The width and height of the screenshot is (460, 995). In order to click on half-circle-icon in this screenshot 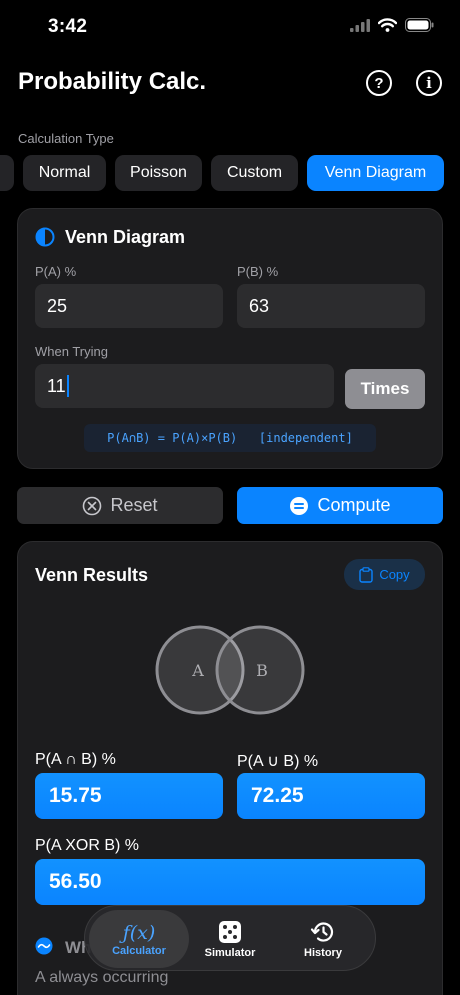, I will do `click(45, 237)`.